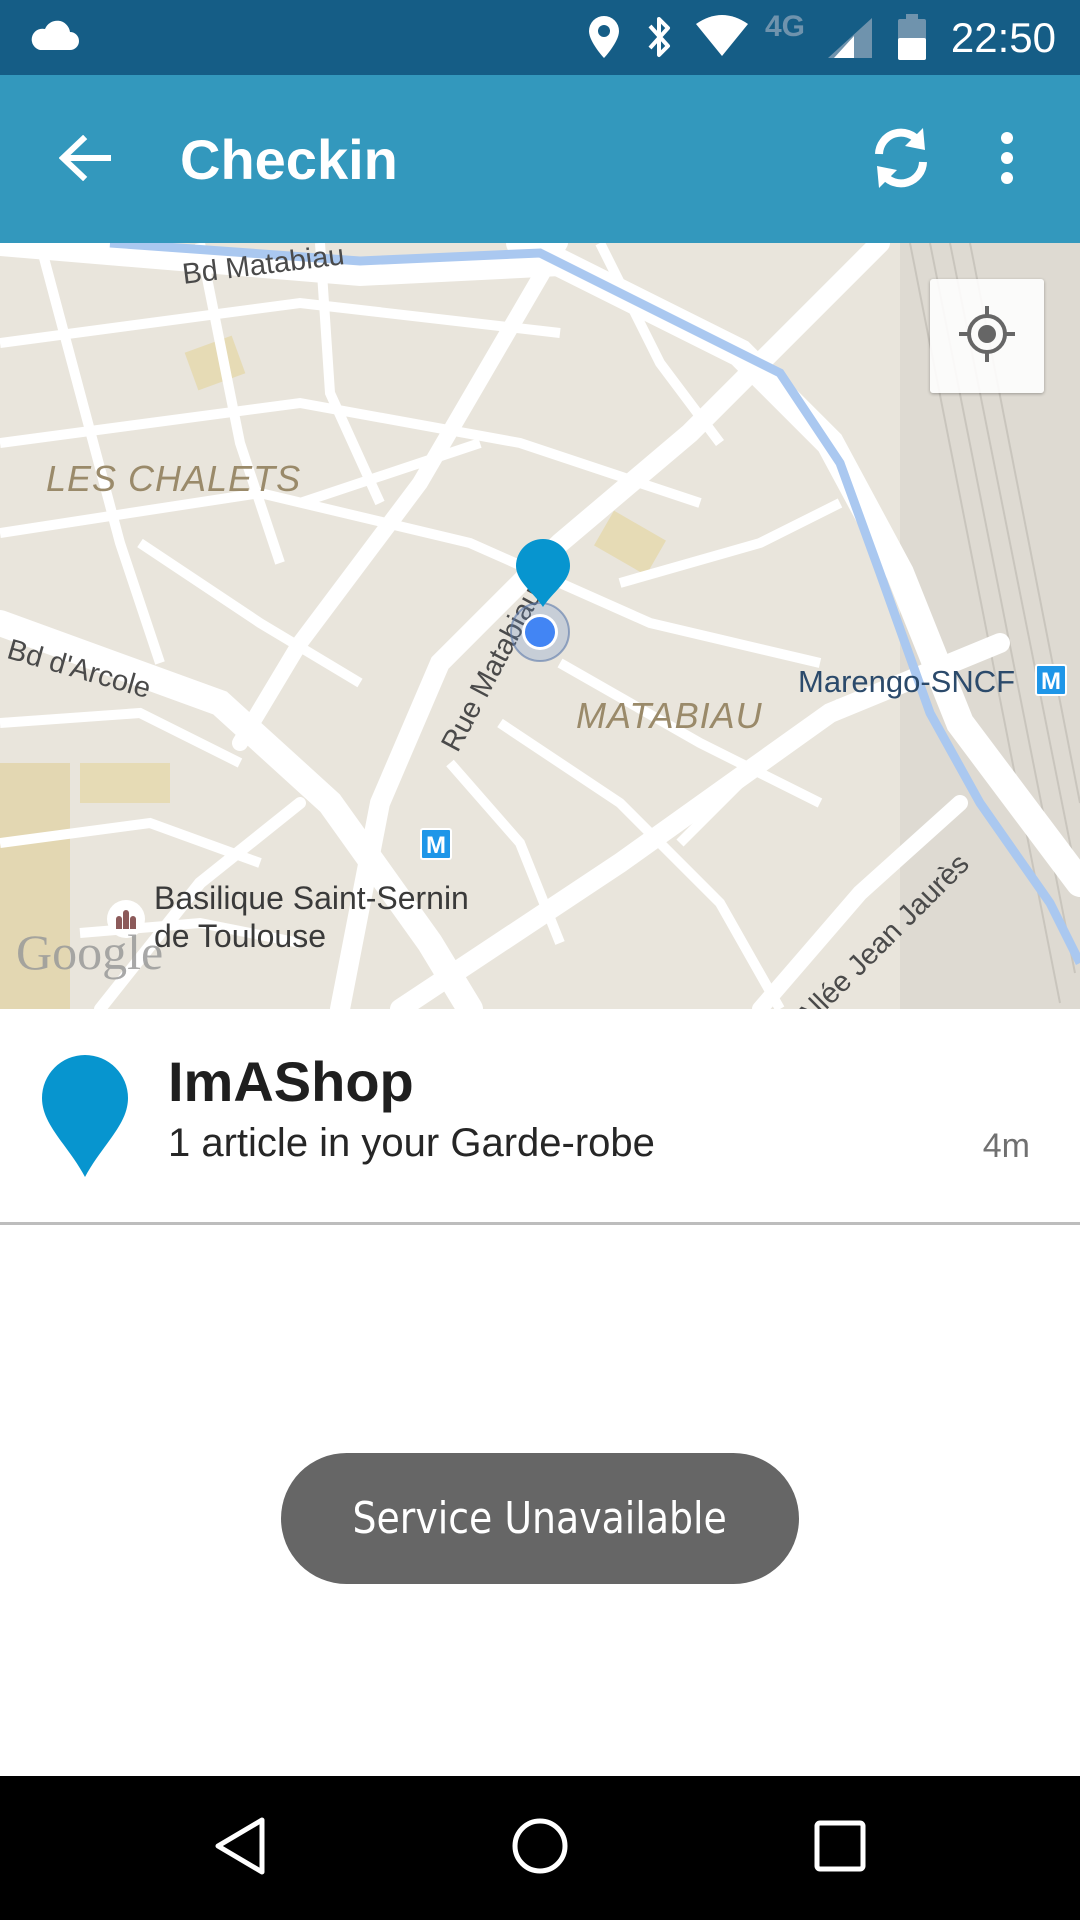 This screenshot has width=1080, height=1920. What do you see at coordinates (850, 40) in the screenshot?
I see `signal-icon` at bounding box center [850, 40].